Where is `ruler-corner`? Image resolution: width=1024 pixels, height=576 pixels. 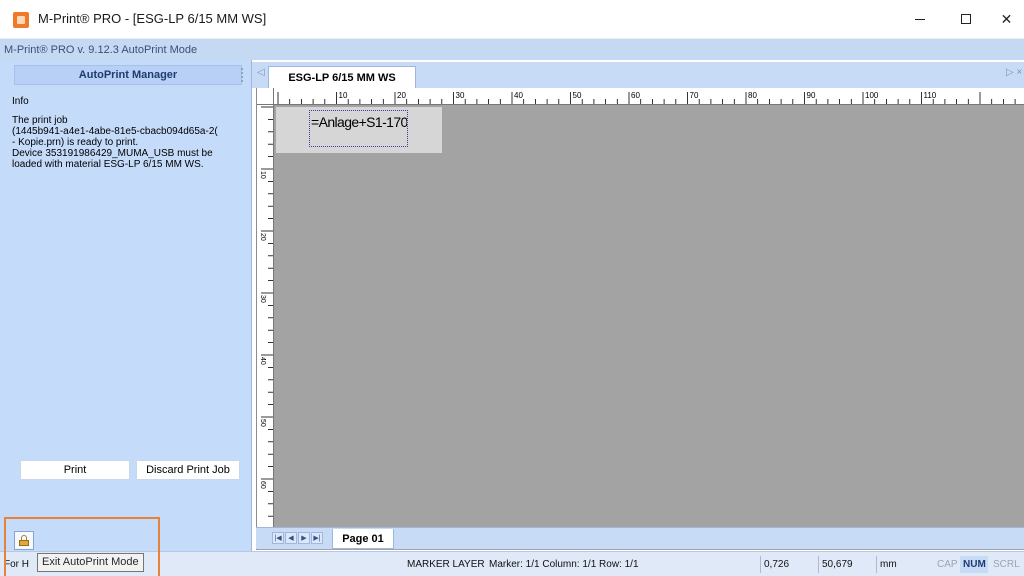
ruler-corner is located at coordinates (265, 96).